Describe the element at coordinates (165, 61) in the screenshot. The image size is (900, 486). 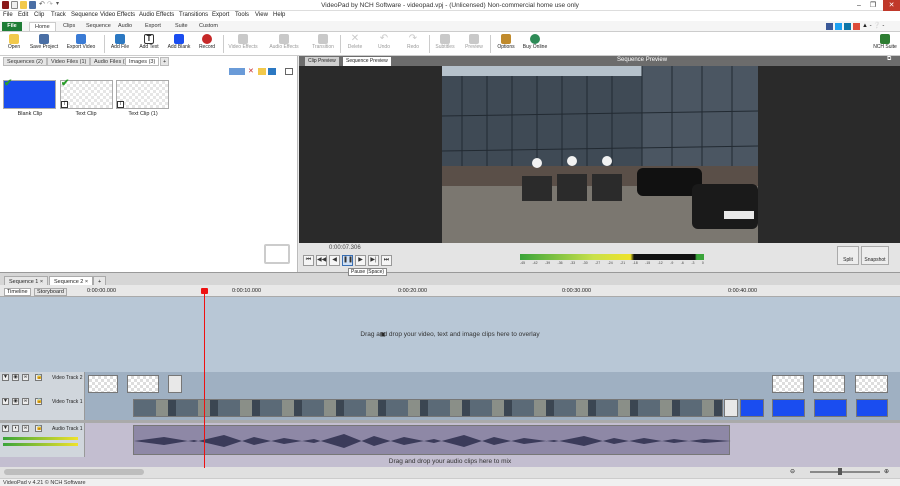
I see `bin-add-tab-button: +` at that location.